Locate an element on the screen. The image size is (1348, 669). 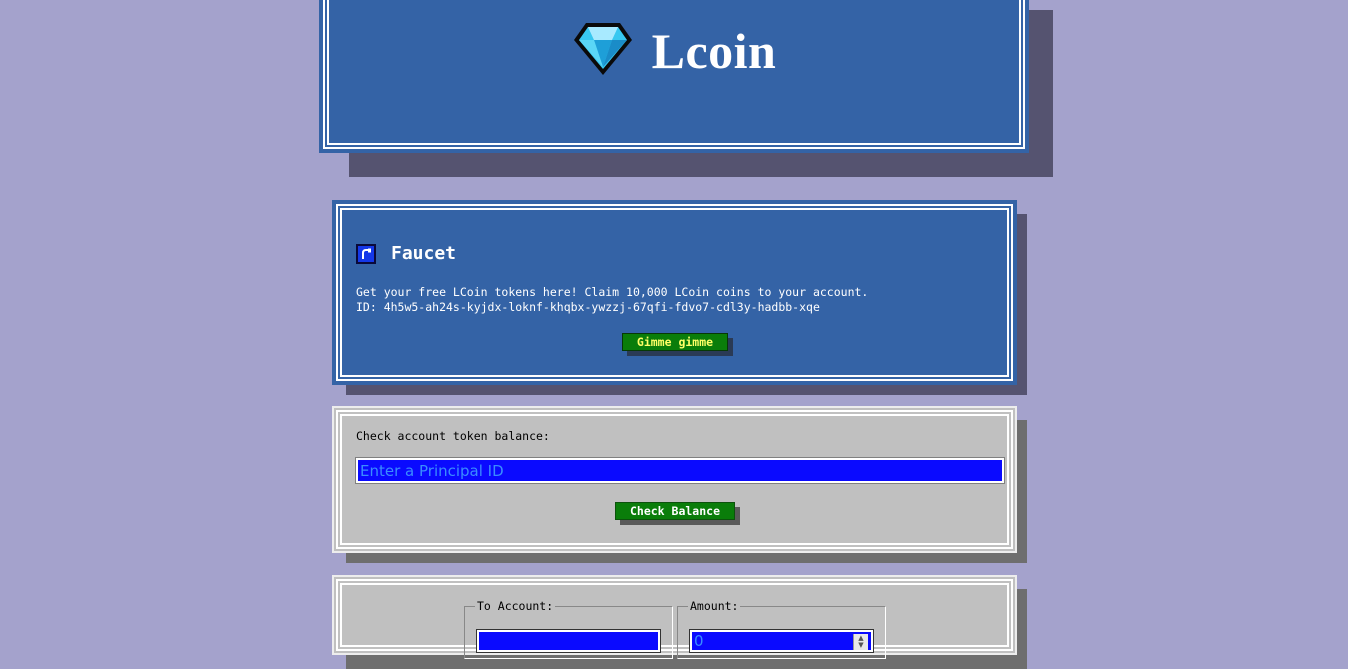
amount-spinner: ▲ ▼ is located at coordinates (860, 642).